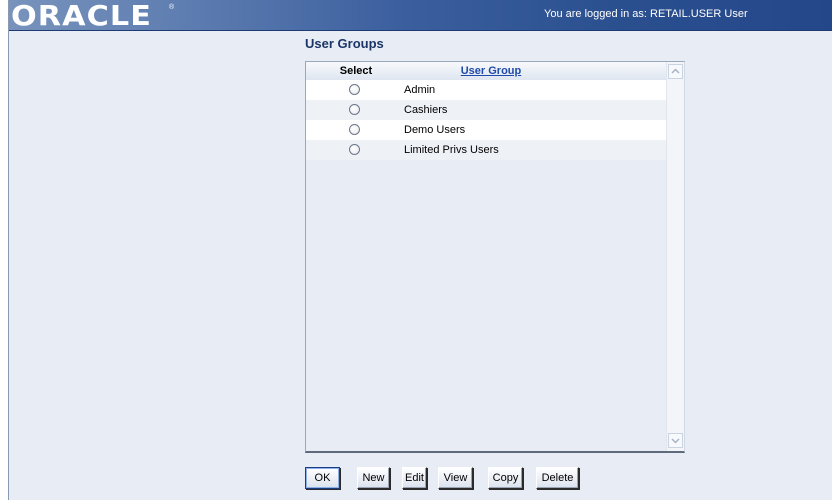  I want to click on chevron-up-icon, so click(675, 71).